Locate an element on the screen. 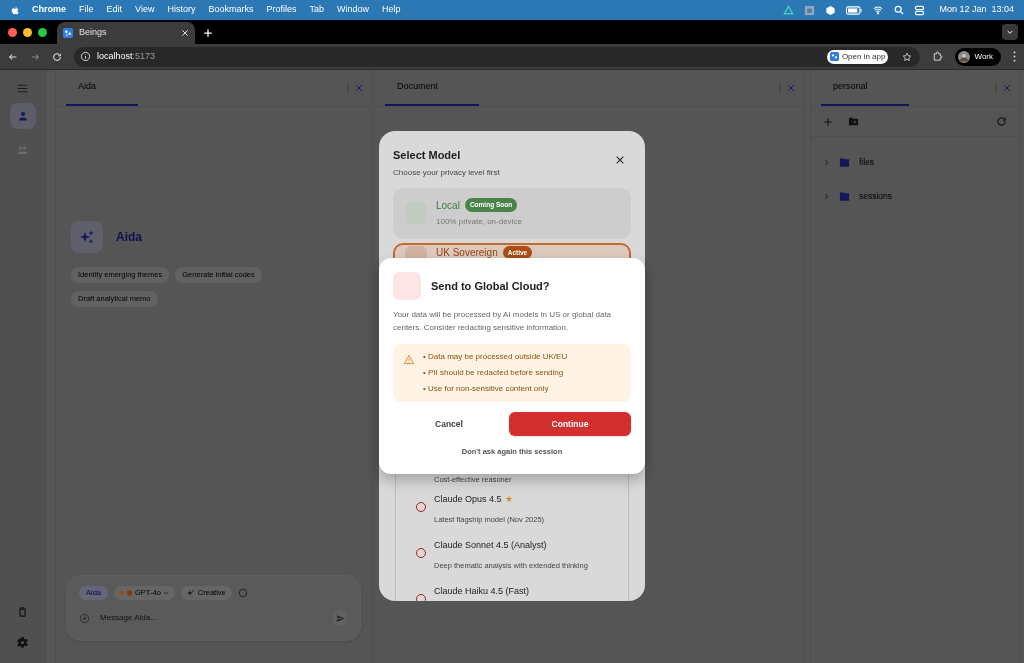  menu-item: File is located at coordinates (86, 10).